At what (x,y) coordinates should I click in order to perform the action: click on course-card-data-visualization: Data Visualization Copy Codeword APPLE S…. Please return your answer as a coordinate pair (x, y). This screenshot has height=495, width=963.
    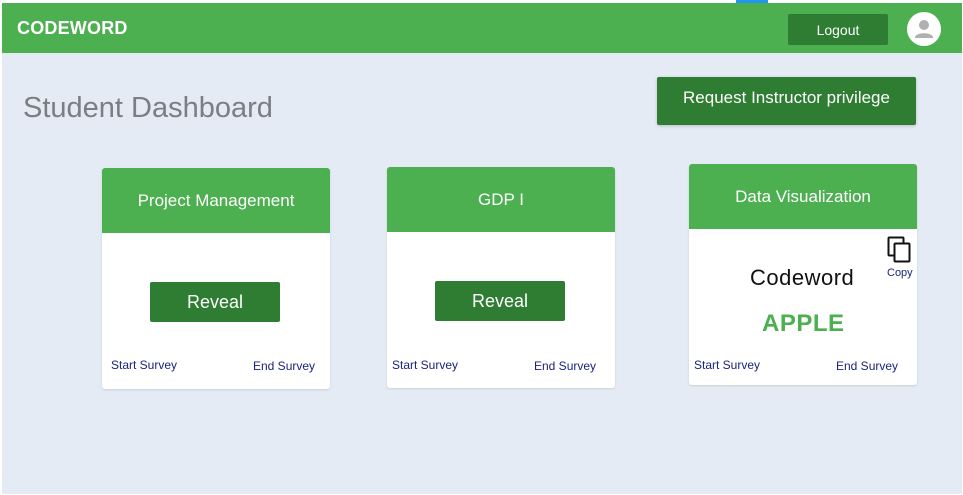
    Looking at the image, I should click on (803, 274).